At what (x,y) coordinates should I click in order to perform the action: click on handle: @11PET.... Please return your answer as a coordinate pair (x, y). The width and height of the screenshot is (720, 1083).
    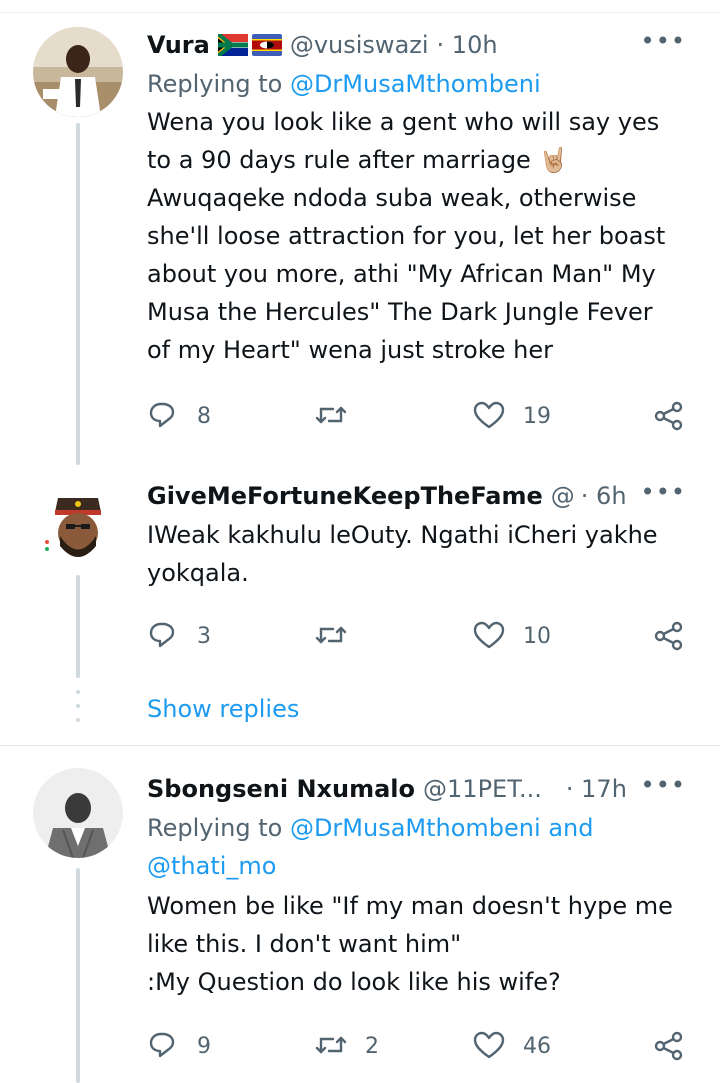
    Looking at the image, I should click on (482, 789).